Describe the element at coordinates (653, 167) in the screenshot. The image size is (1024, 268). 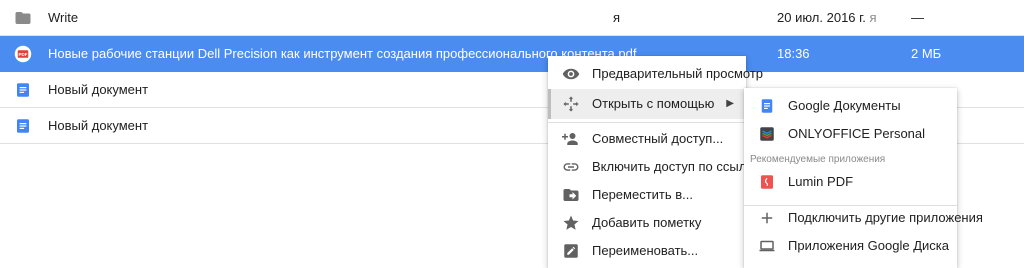
I see `menu-item-link-sharing: Включить доступ по ссылке` at that location.